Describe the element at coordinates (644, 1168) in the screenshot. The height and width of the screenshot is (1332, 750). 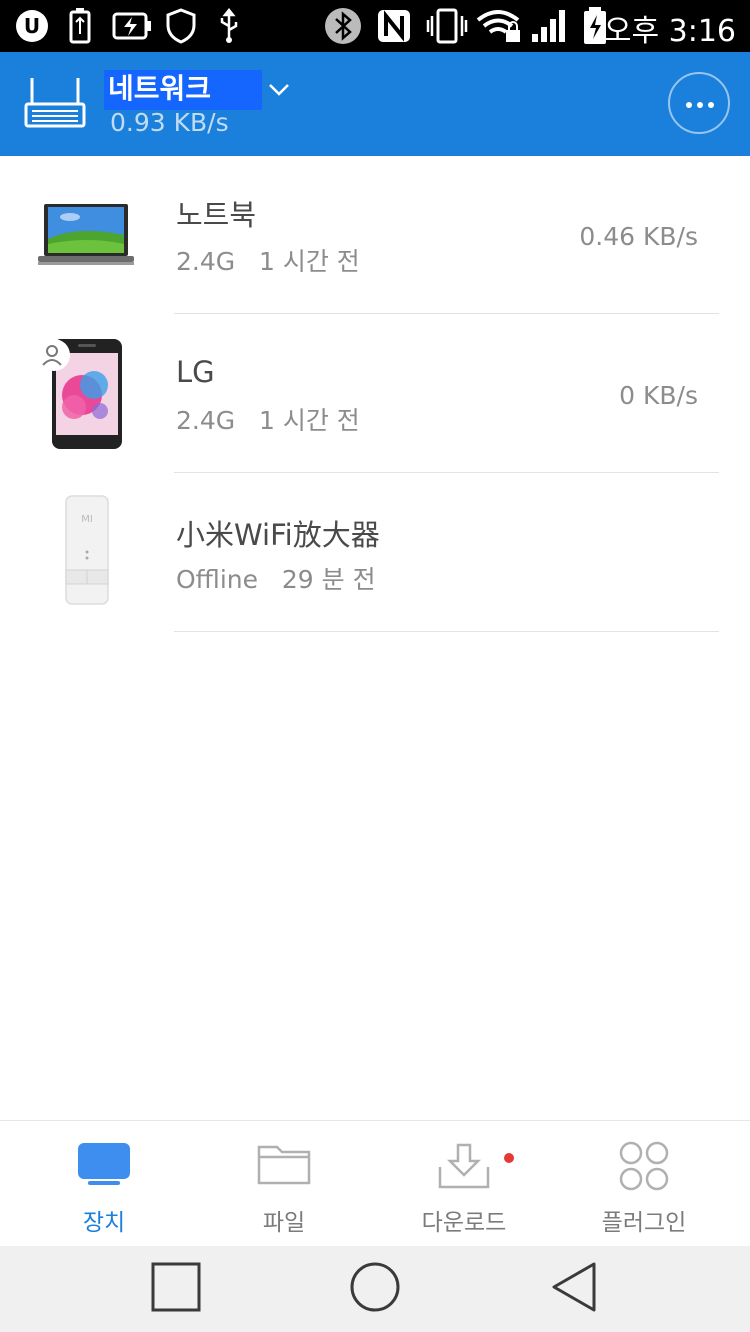
I see `plugin-icon` at that location.